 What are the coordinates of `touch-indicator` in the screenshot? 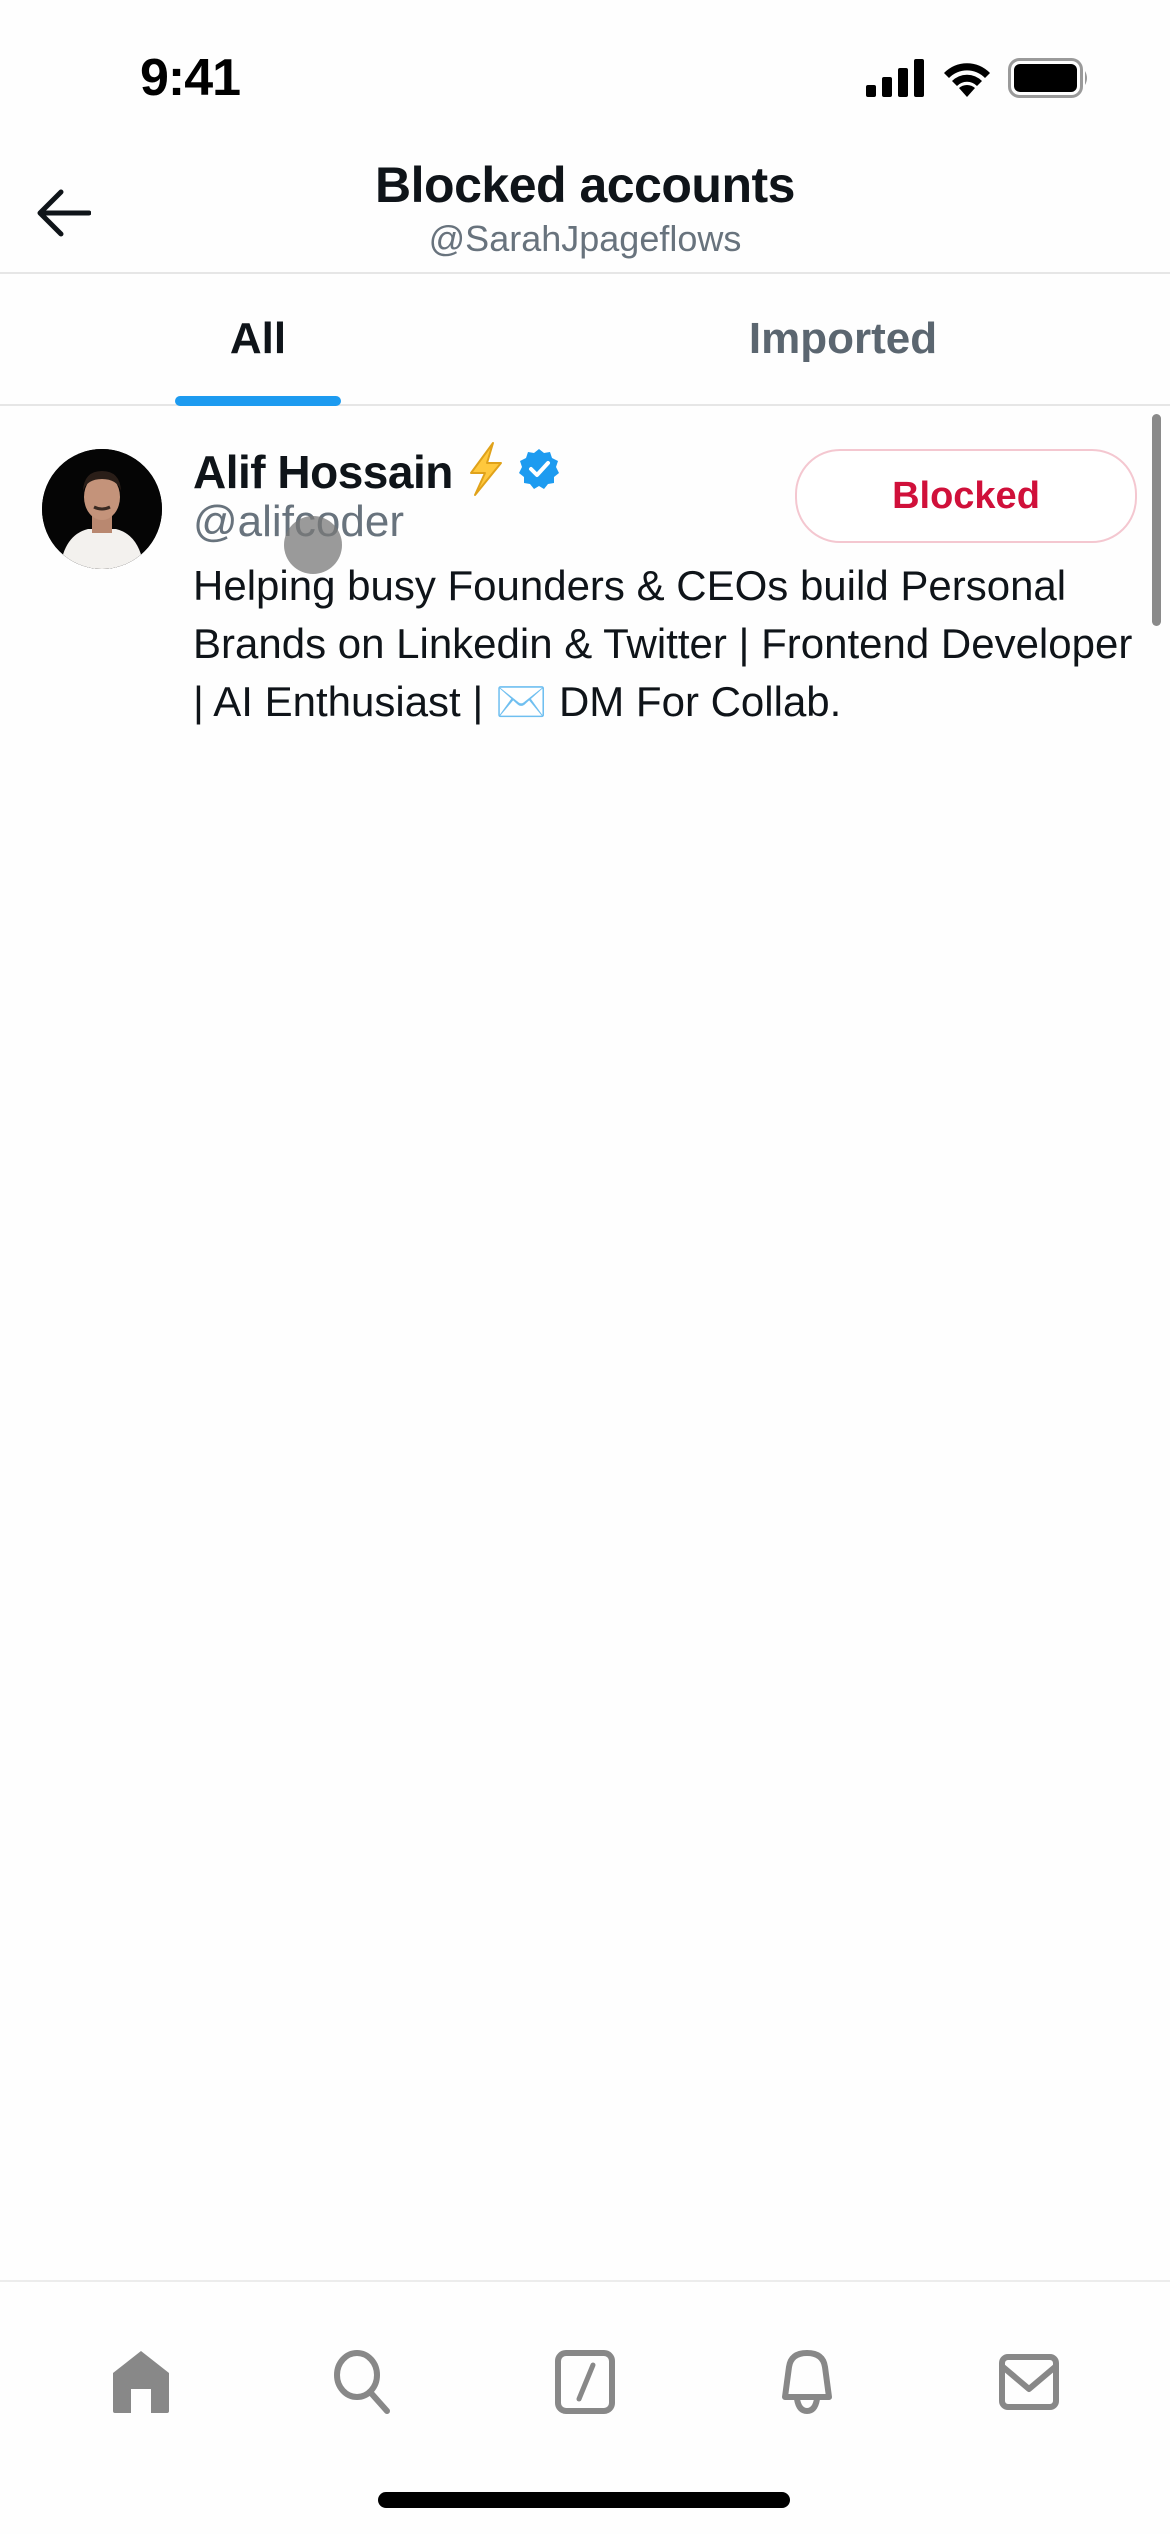 It's located at (313, 545).